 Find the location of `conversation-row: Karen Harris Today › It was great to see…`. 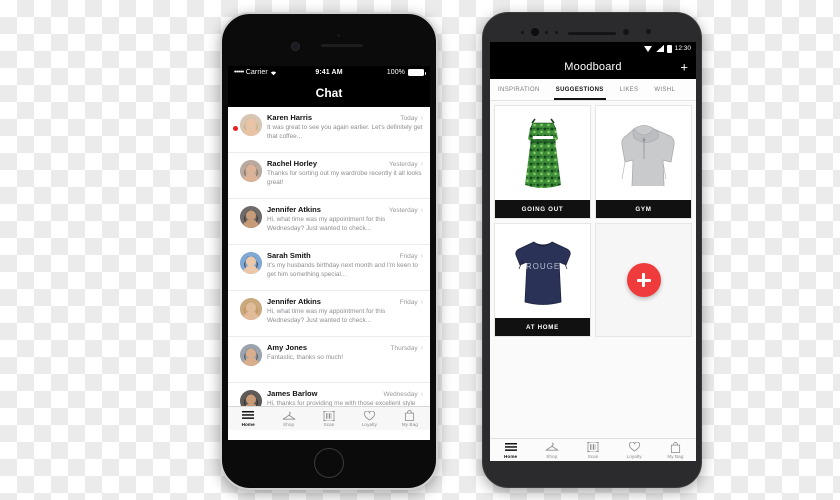

conversation-row: Karen Harris Today › It was great to see… is located at coordinates (329, 130).